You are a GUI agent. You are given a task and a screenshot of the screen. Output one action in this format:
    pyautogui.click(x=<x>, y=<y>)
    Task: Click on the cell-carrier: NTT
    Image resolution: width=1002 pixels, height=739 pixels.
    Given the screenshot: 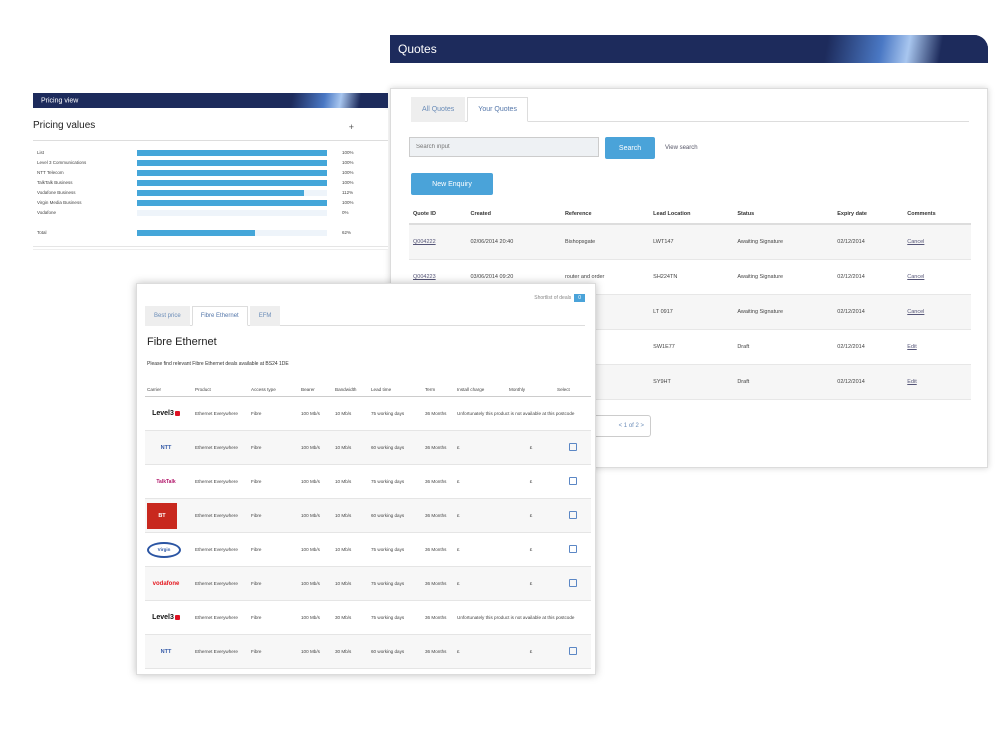 What is the action you would take?
    pyautogui.click(x=169, y=651)
    